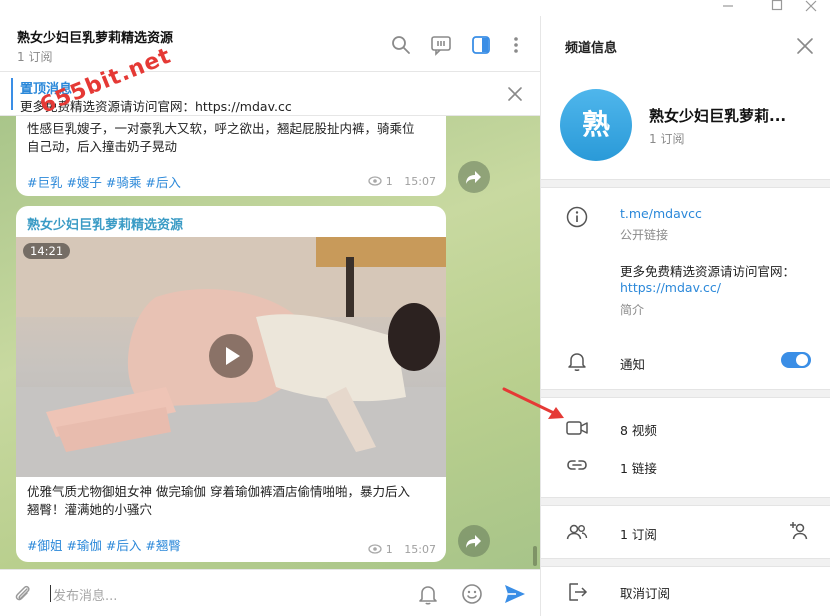  I want to click on emoji-icon, so click(472, 594).